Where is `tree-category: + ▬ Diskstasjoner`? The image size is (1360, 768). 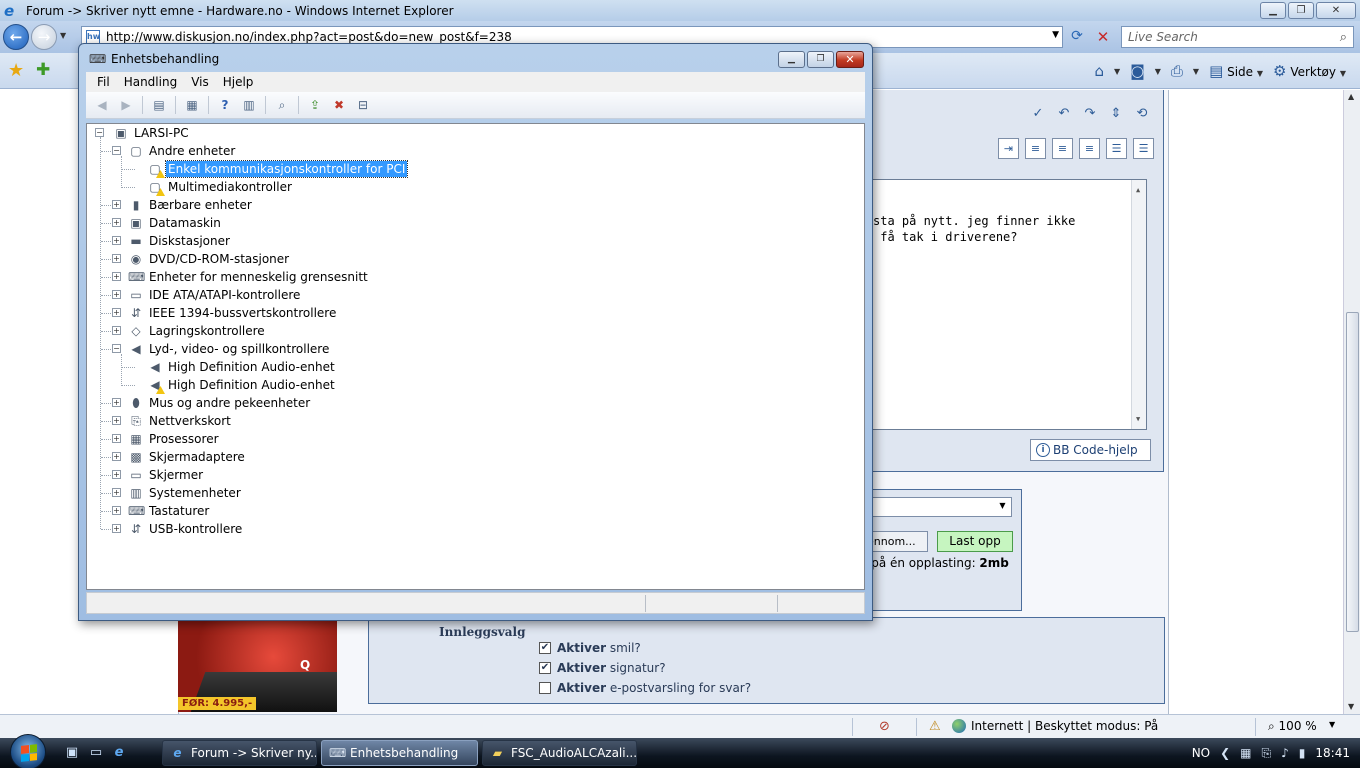
tree-category: + ▬ Diskstasjoner is located at coordinates (159, 241).